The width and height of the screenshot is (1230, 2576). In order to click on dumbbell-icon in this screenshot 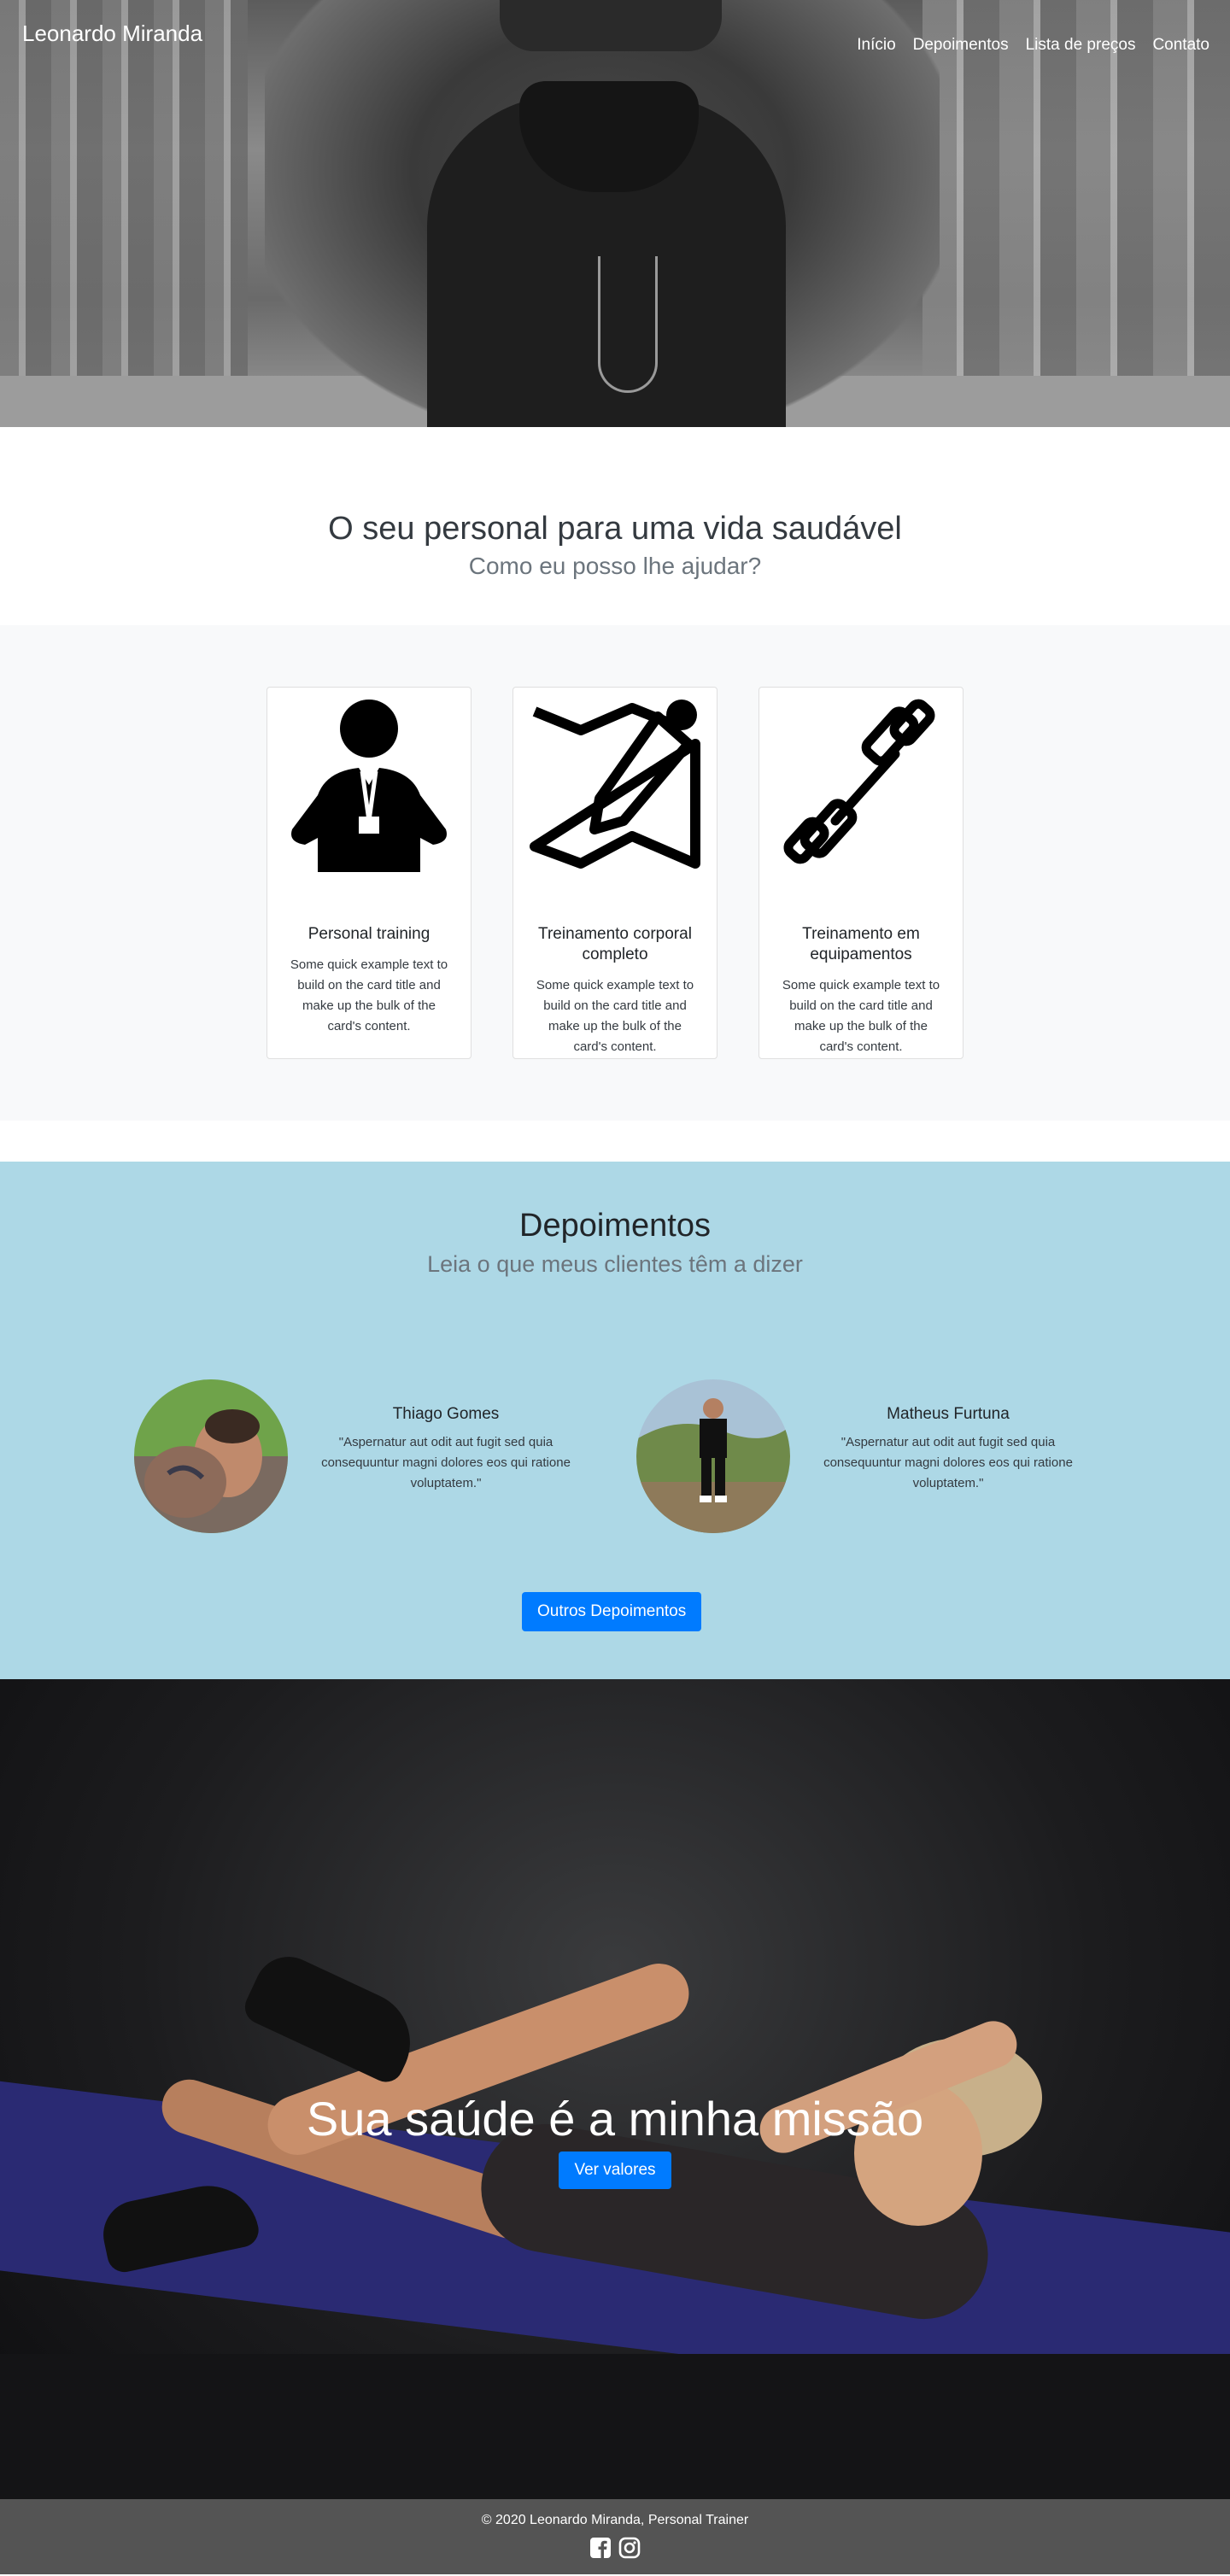, I will do `click(859, 781)`.